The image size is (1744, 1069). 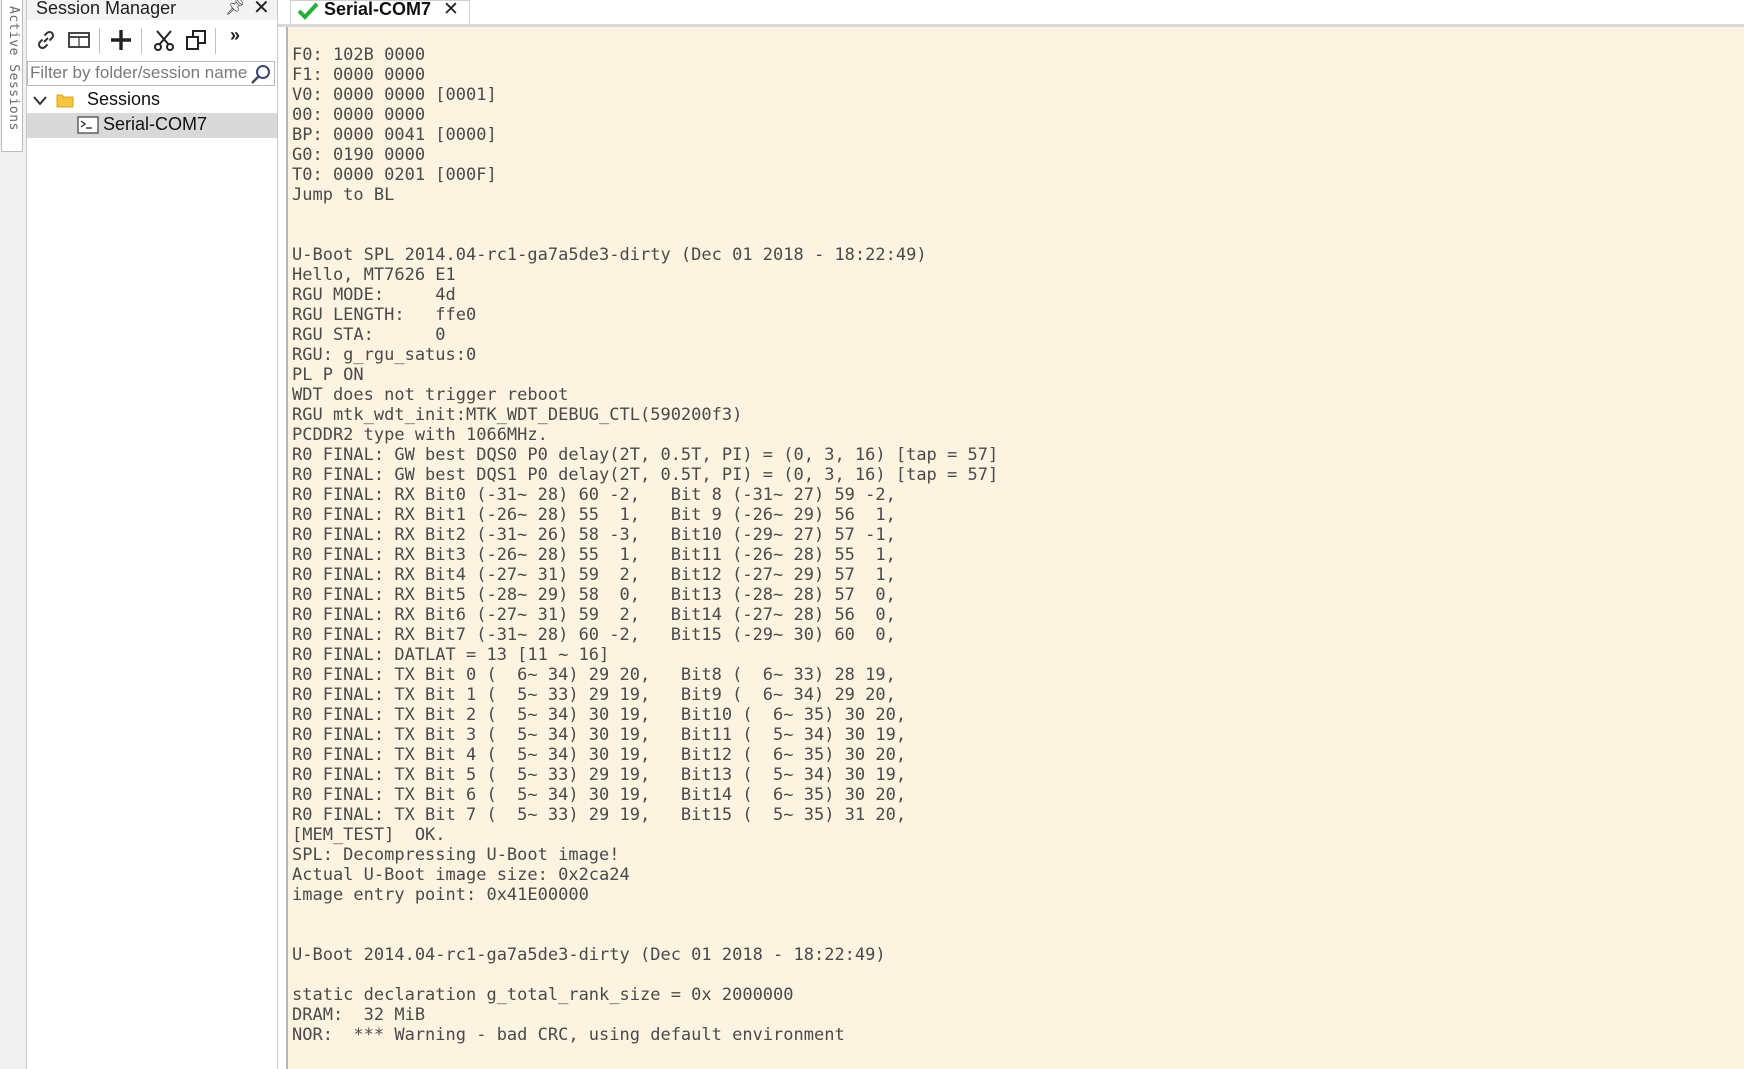 I want to click on tree-folder-sessions: Sessions, so click(x=152, y=100).